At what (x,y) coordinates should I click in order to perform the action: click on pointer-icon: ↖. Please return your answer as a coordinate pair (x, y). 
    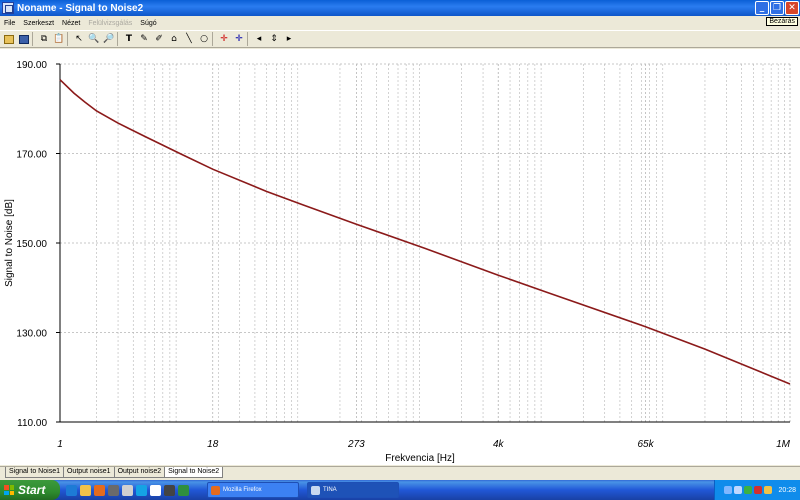
    Looking at the image, I should click on (79, 39).